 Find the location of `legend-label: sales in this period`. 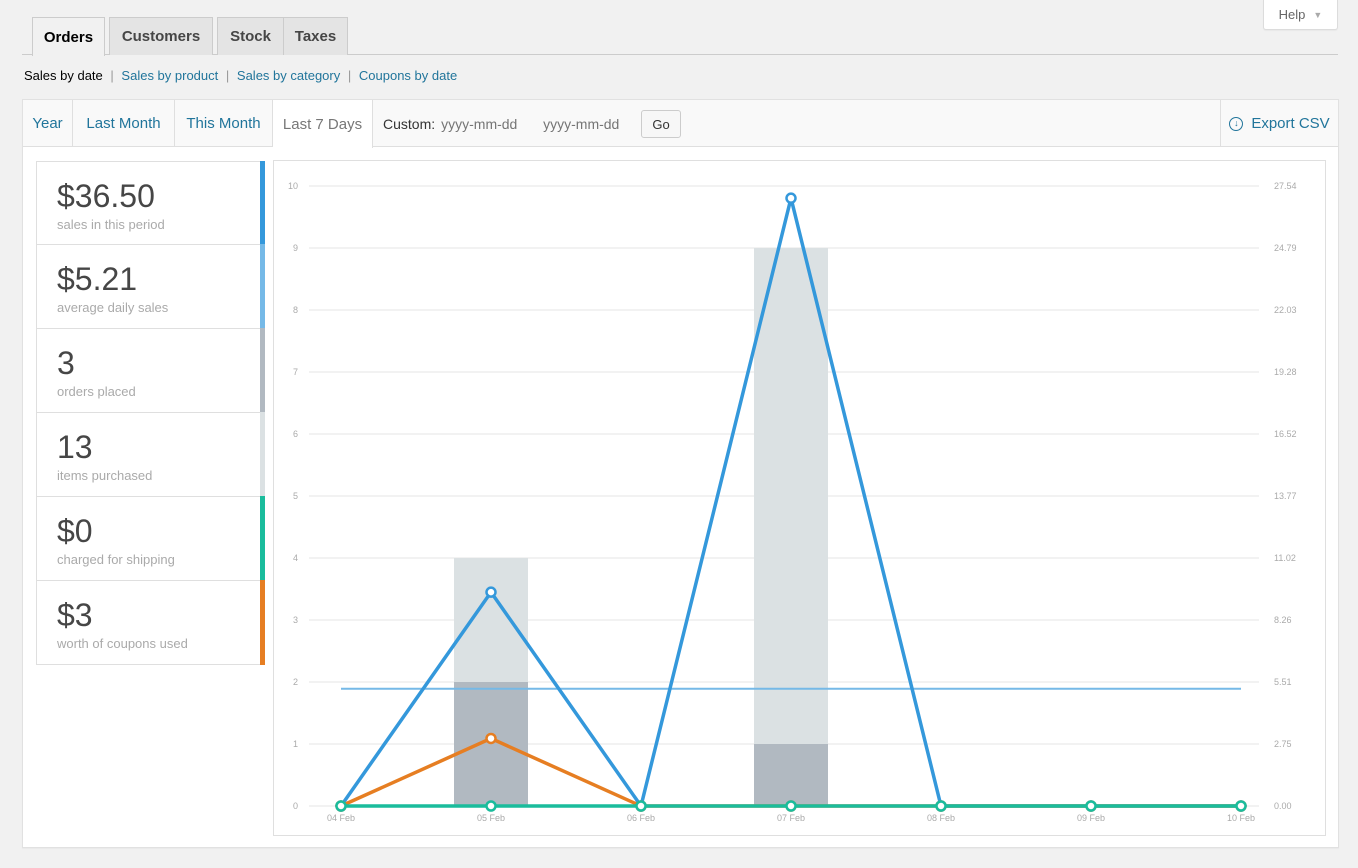

legend-label: sales in this period is located at coordinates (111, 224).